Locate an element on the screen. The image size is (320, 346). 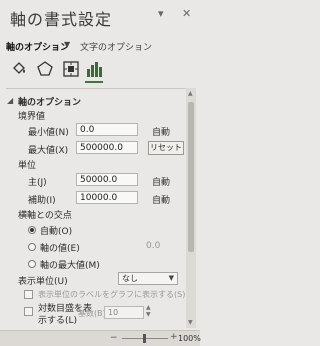
divider is located at coordinates (96, 88).